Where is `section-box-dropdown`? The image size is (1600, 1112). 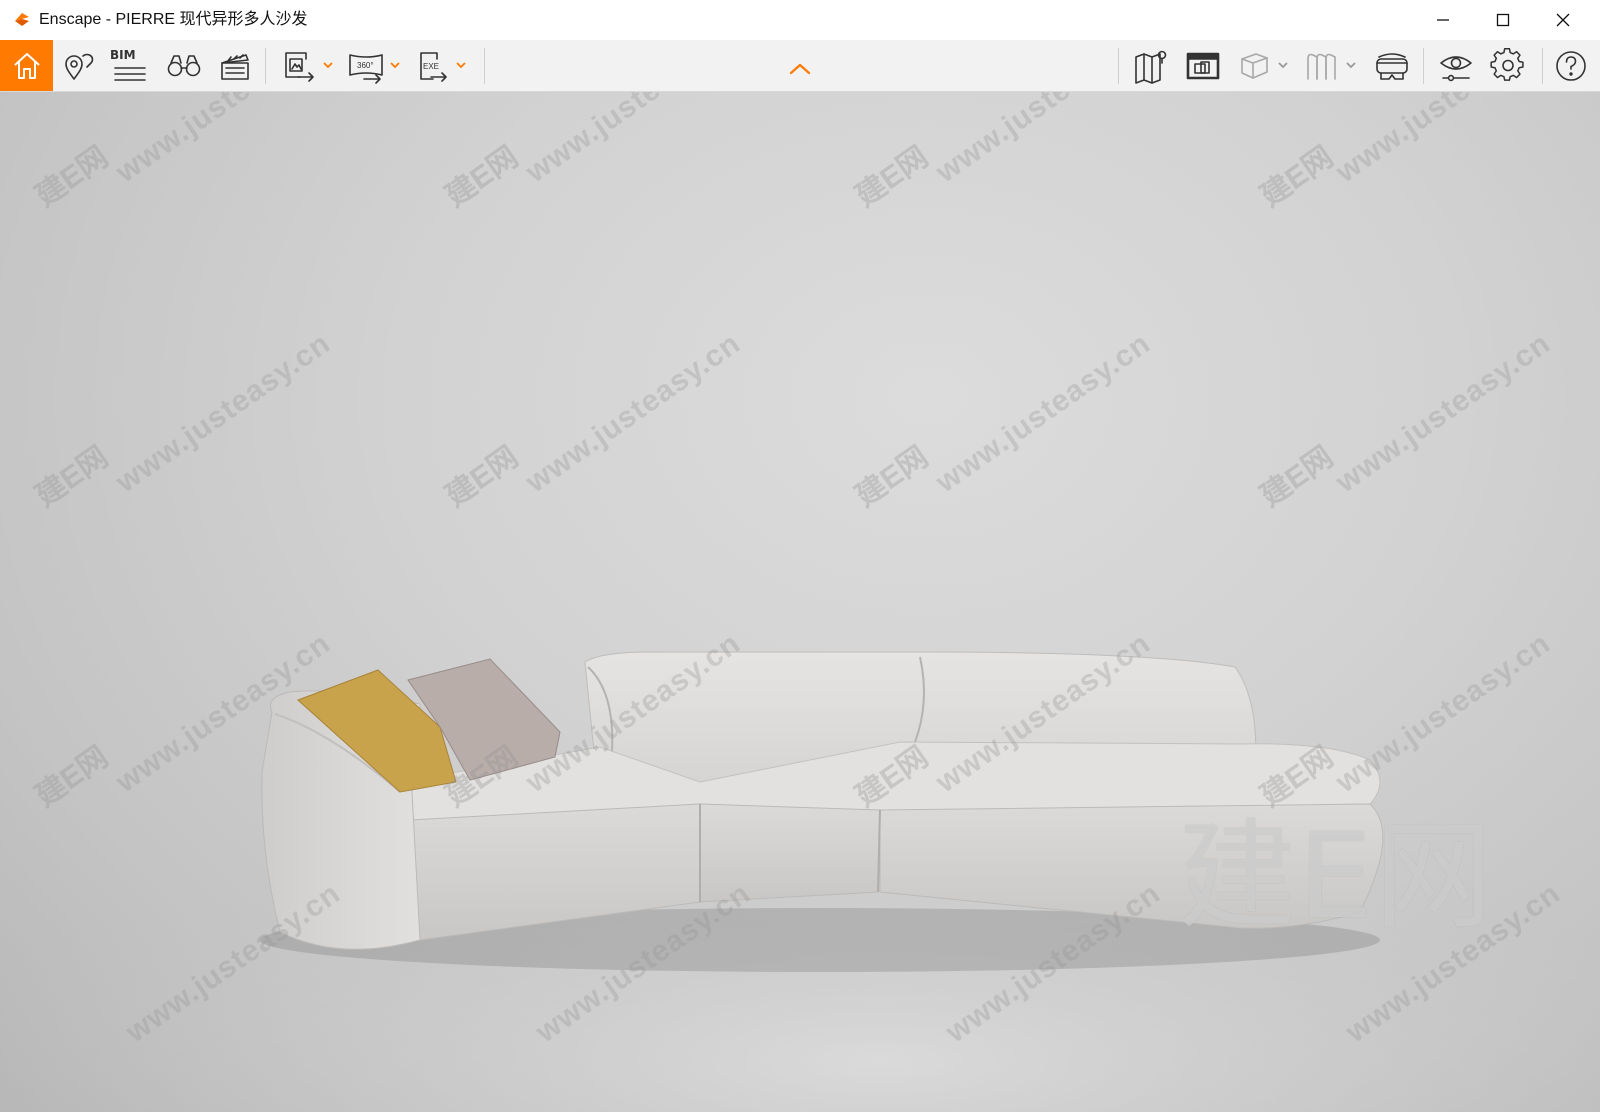
section-box-dropdown is located at coordinates (1283, 65).